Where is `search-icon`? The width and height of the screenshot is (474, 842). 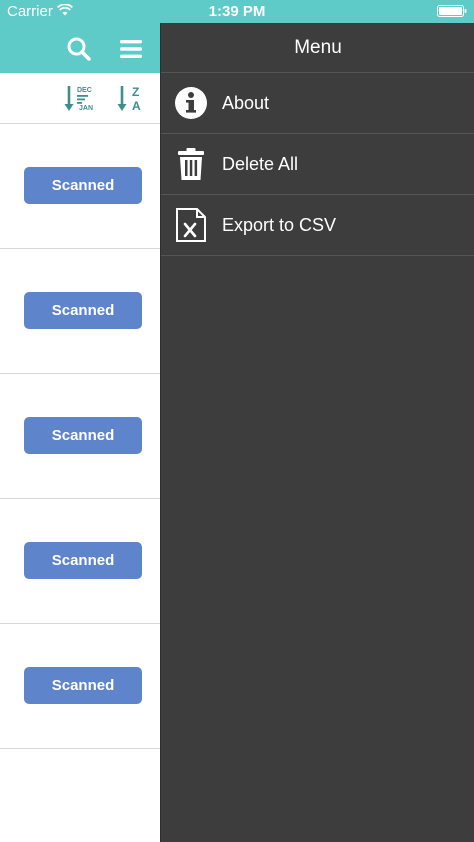 search-icon is located at coordinates (79, 49).